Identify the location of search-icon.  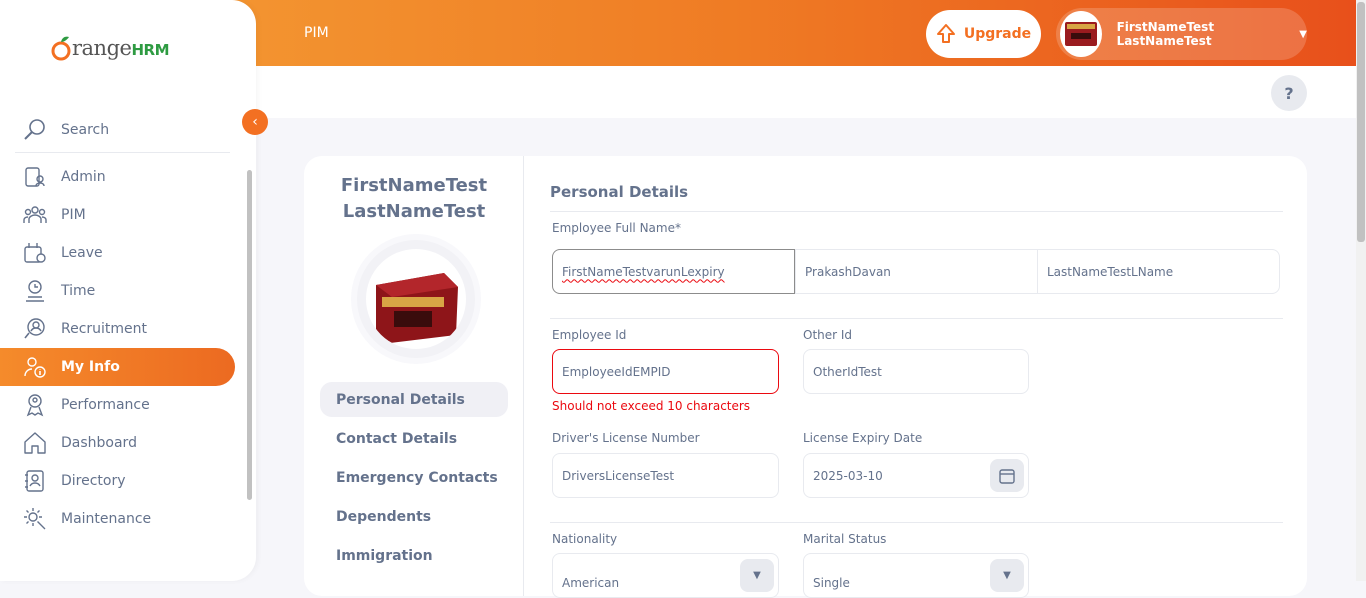
(34, 129).